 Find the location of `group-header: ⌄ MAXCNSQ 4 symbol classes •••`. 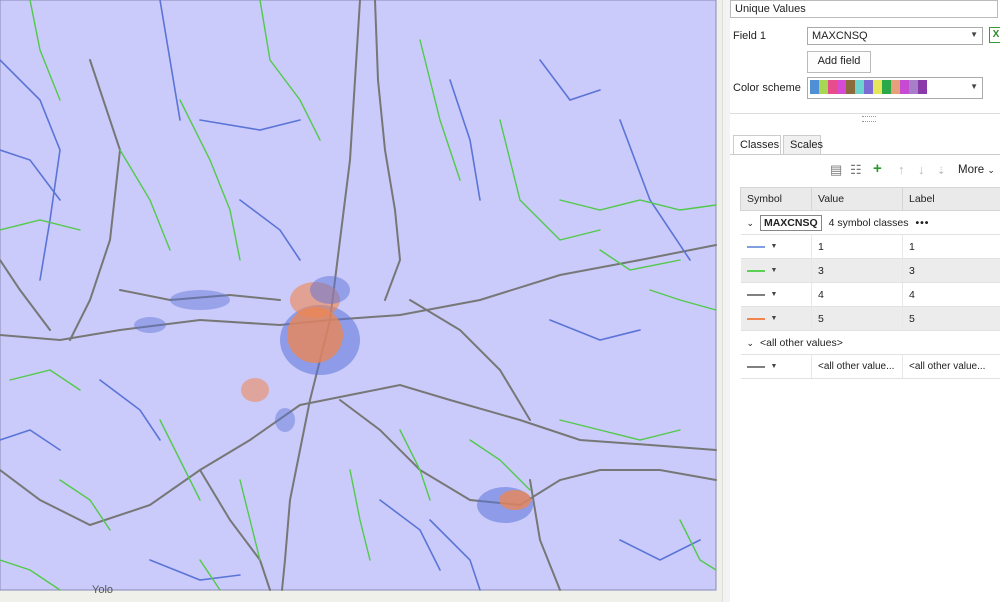

group-header: ⌄ MAXCNSQ 4 symbol classes ••• is located at coordinates (870, 222).